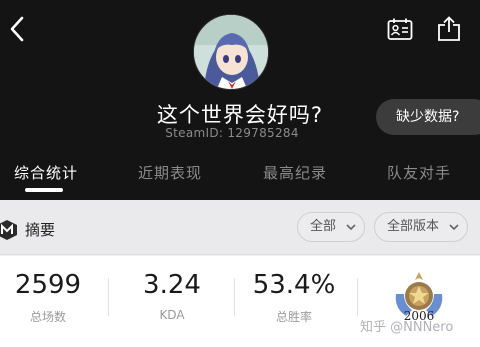 The image size is (480, 347). Describe the element at coordinates (40, 230) in the screenshot. I see `summary-title: 摘要` at that location.